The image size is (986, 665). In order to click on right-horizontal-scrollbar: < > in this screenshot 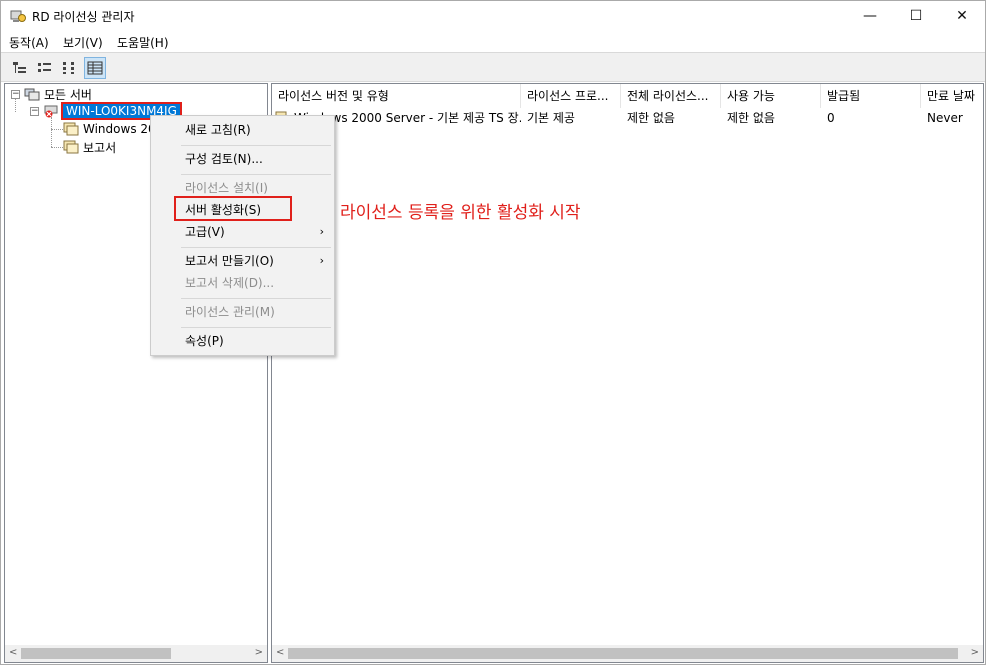, I will do `click(627, 653)`.